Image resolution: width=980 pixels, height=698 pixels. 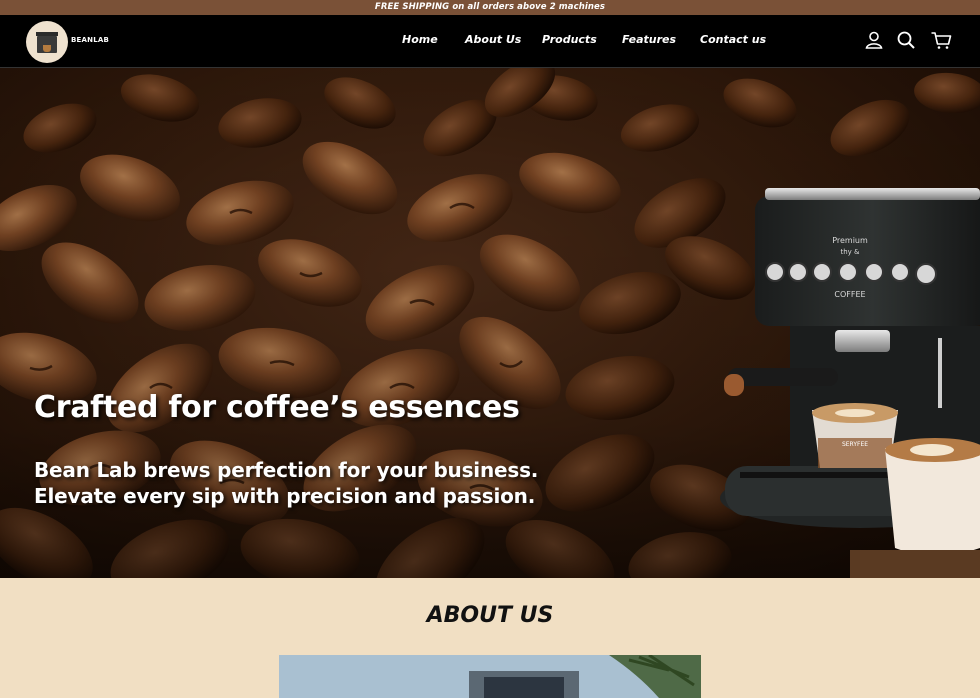 I want to click on cup-label: SERYFEE, so click(x=855, y=444).